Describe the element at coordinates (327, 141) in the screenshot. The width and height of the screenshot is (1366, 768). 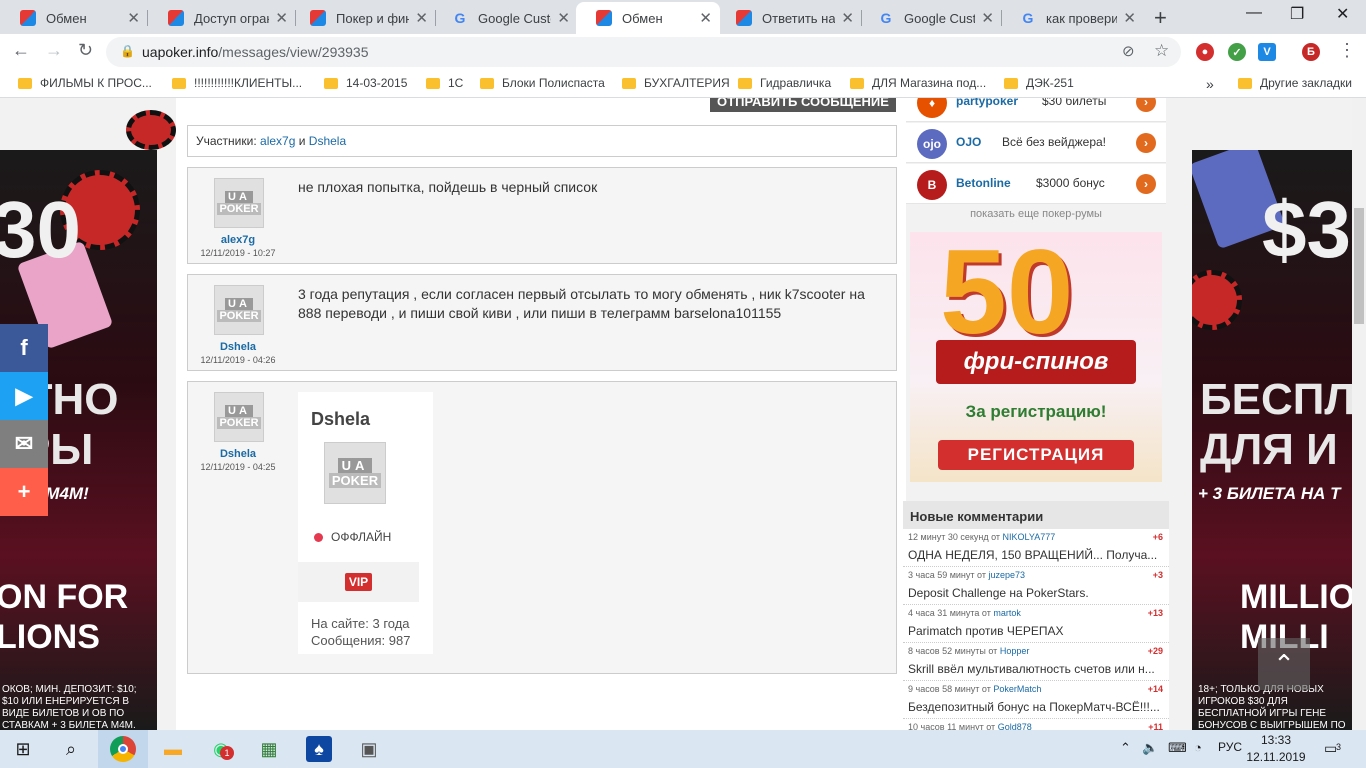
I see `participant-link: Dshela` at that location.